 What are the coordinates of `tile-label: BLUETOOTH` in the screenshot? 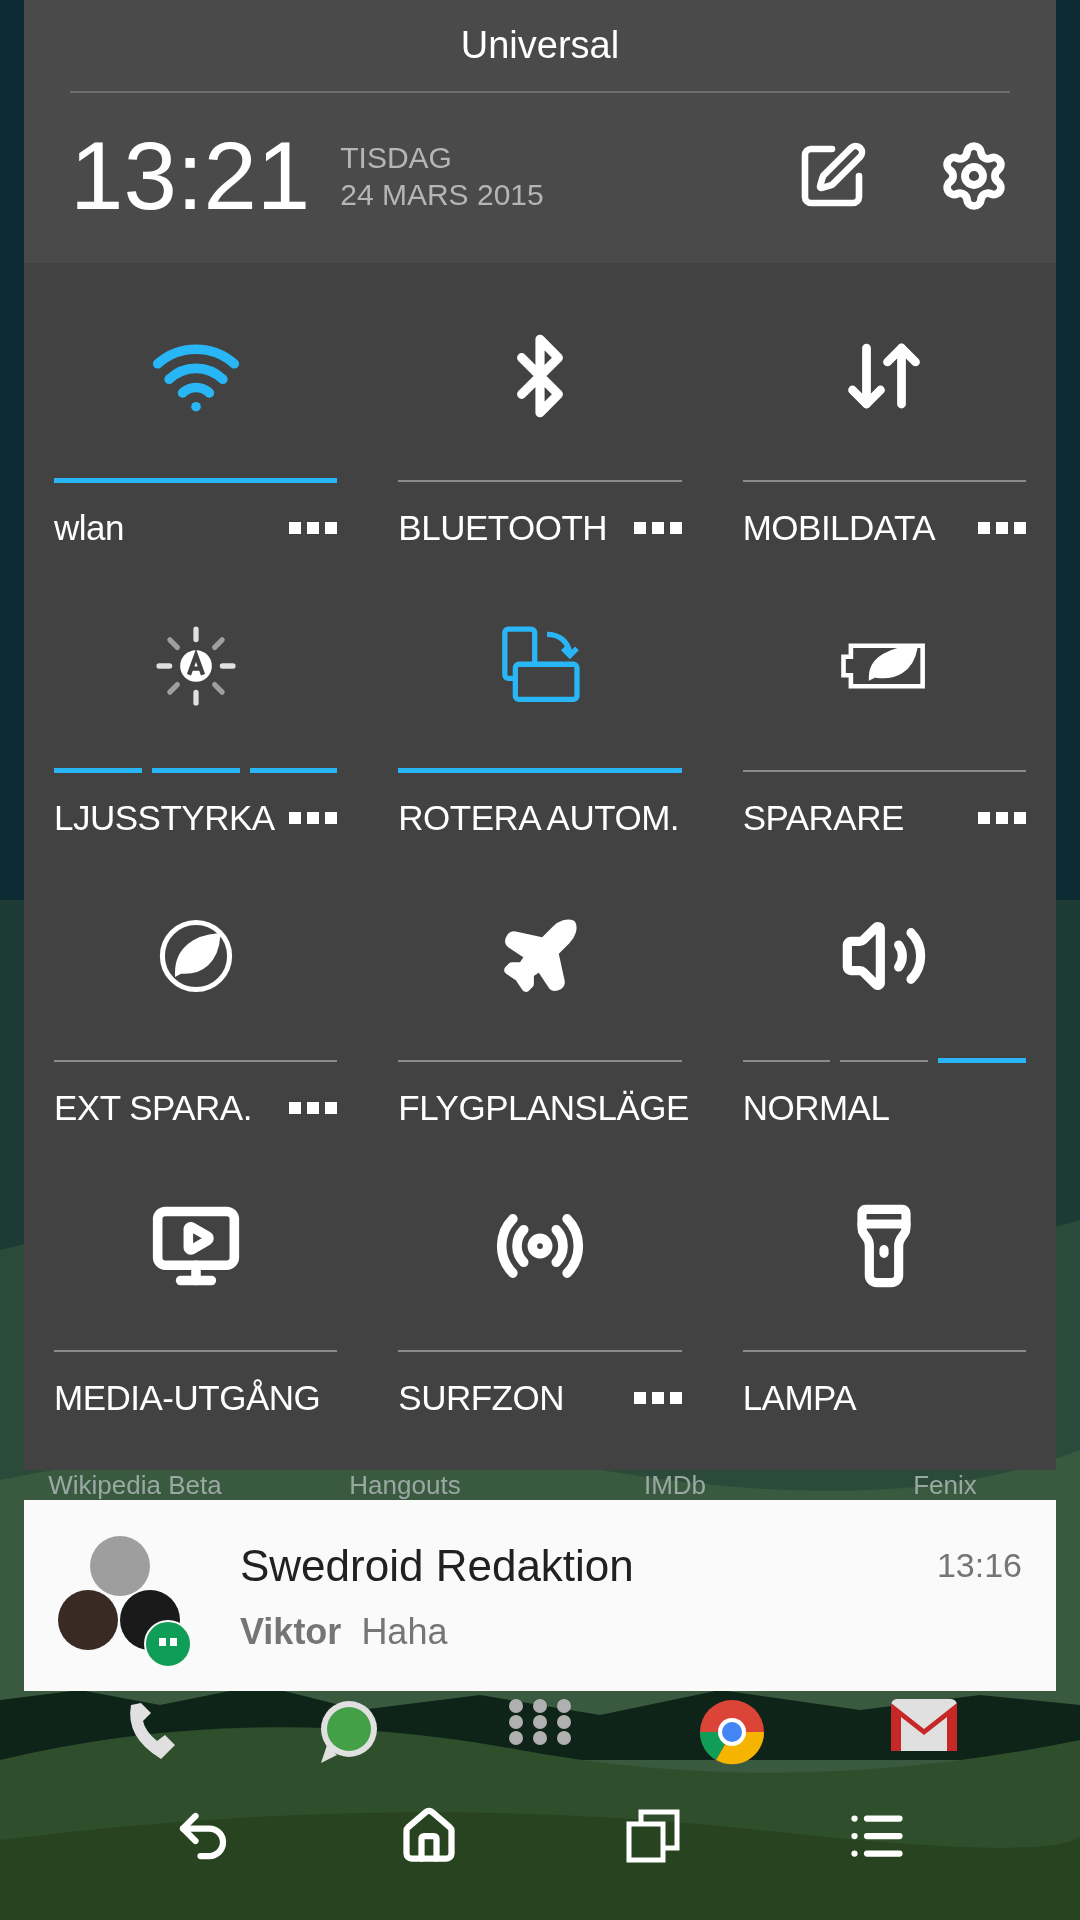 It's located at (503, 527).